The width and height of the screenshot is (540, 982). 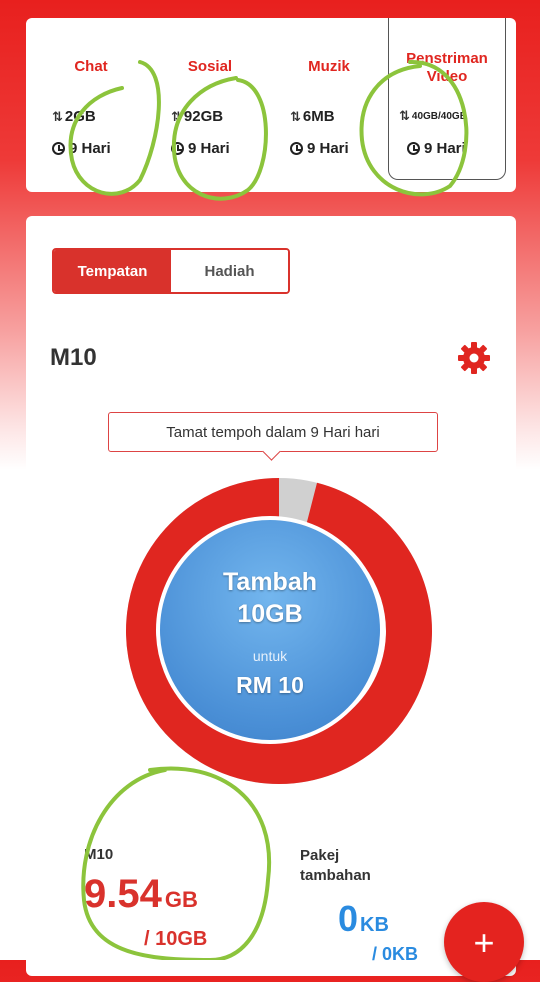 What do you see at coordinates (123, 894) in the screenshot?
I see `usage-amount: 9.54` at bounding box center [123, 894].